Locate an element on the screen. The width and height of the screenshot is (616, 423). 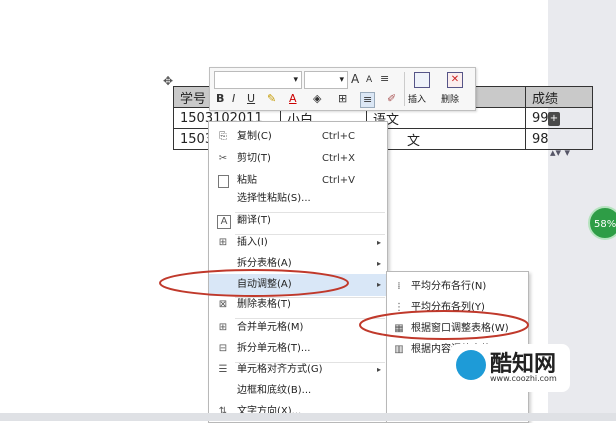
annotation-ellipse-fit-window is located at coordinates (444, 325).